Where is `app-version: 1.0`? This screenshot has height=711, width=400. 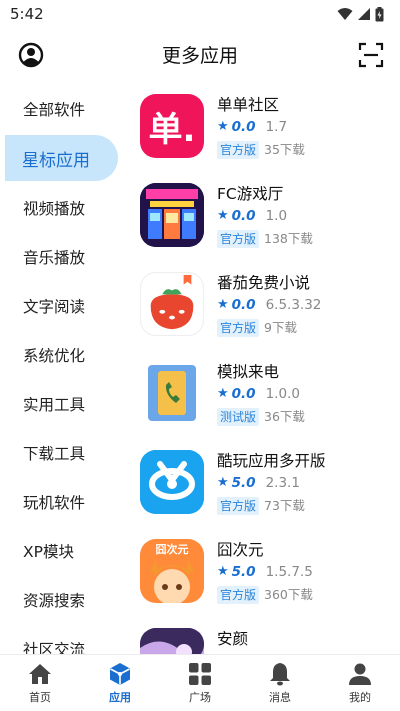 app-version: 1.0 is located at coordinates (276, 216).